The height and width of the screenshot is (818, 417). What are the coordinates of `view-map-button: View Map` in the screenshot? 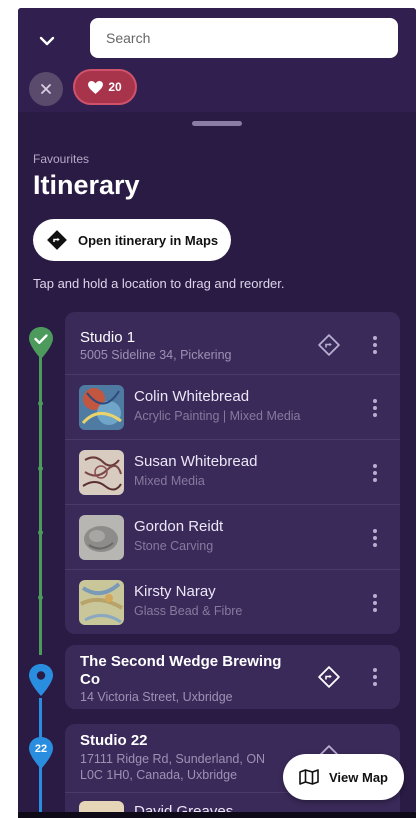 It's located at (343, 777).